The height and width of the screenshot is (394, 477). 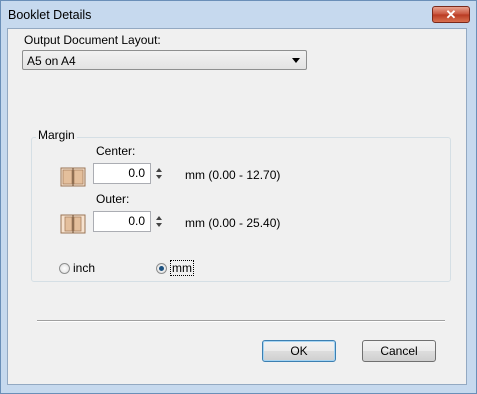 What do you see at coordinates (296, 60) in the screenshot?
I see `chevron-down-icon` at bounding box center [296, 60].